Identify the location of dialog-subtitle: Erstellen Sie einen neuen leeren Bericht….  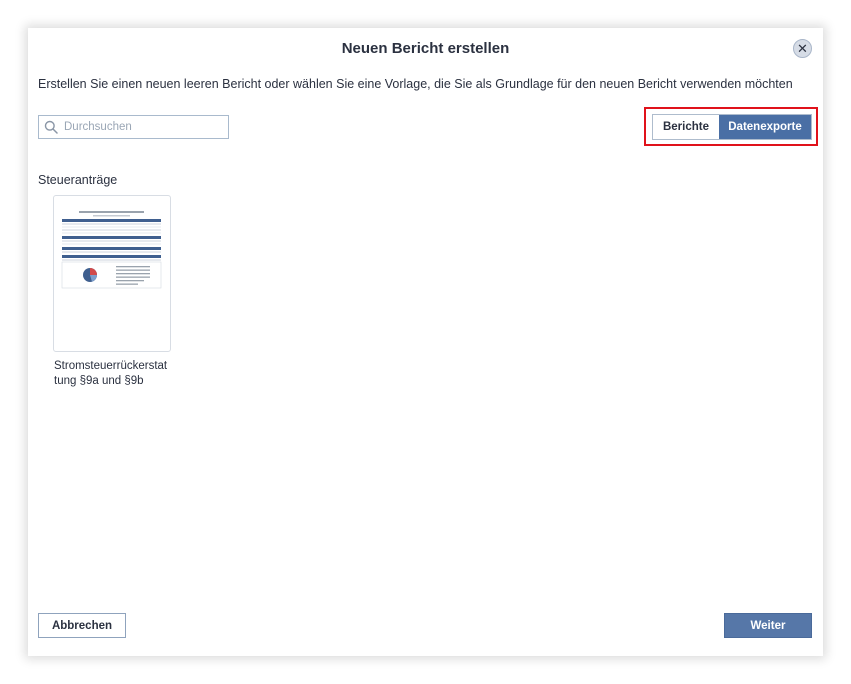
(415, 84).